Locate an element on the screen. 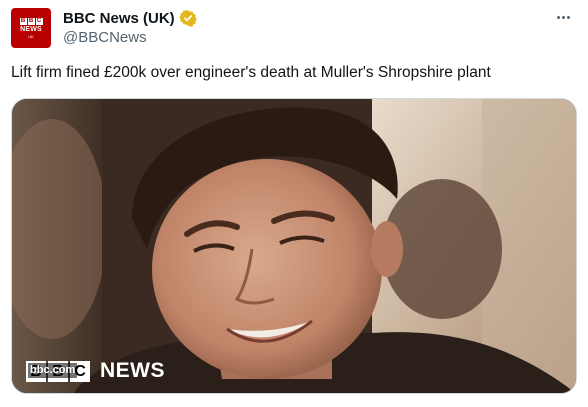  avatar-block-3: C is located at coordinates (39, 21).